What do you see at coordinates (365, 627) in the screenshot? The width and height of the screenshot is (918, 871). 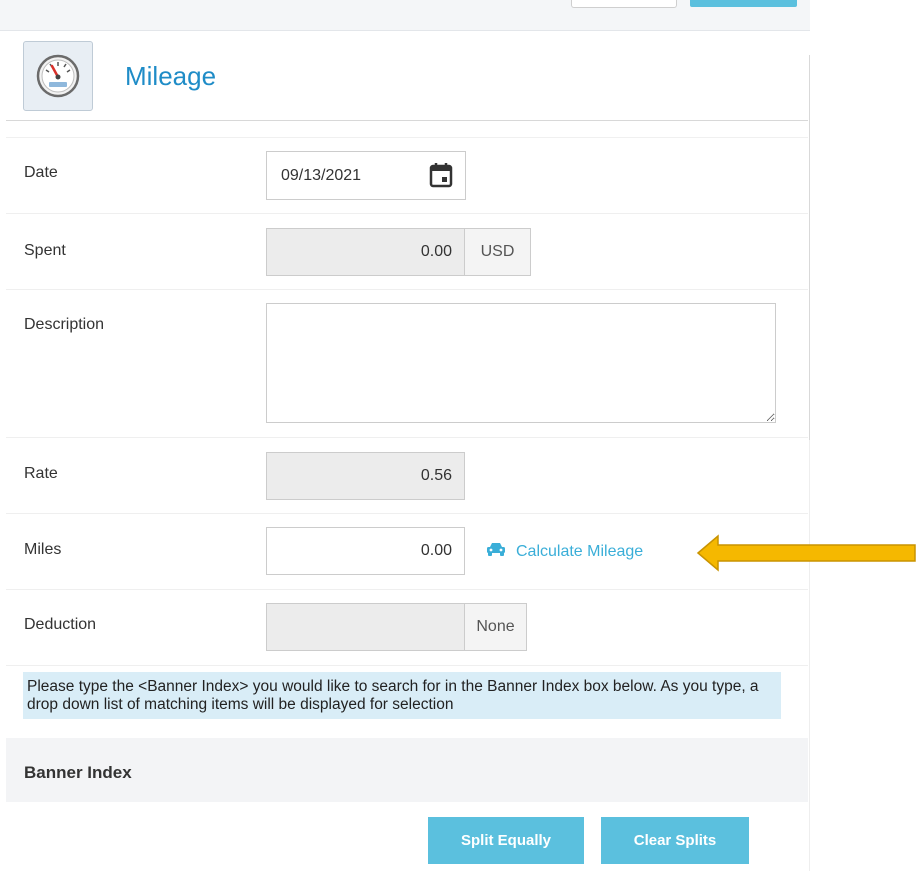 I see `deduction-input` at bounding box center [365, 627].